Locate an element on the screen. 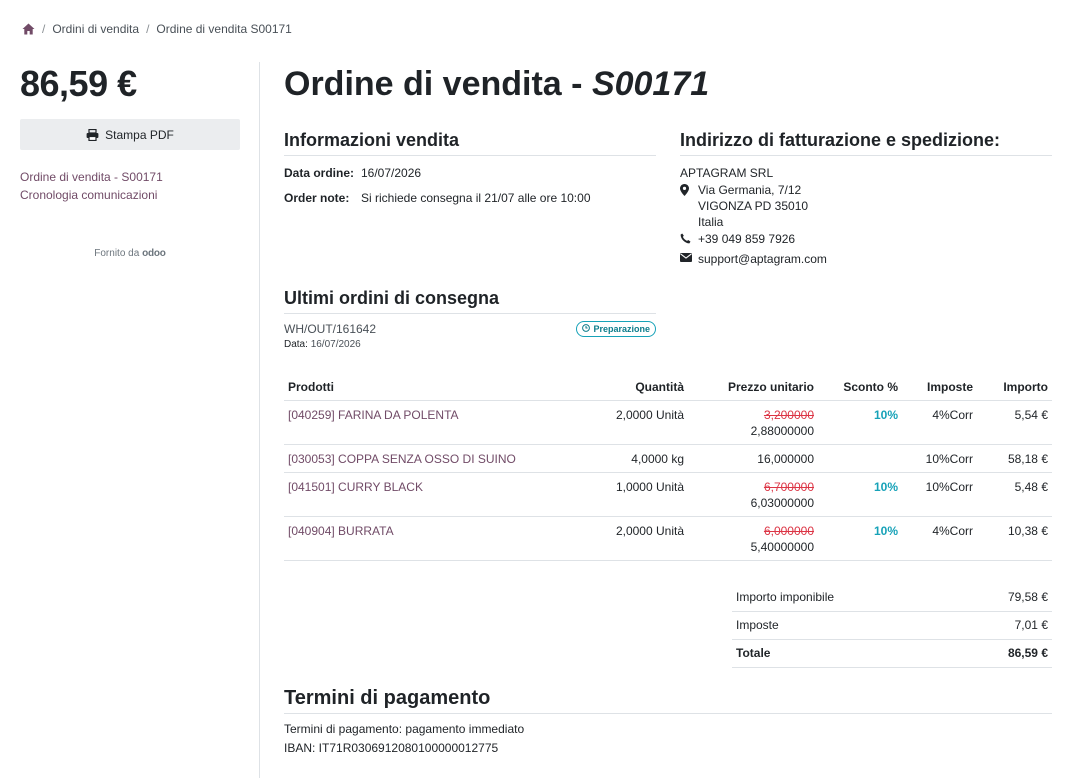 The height and width of the screenshot is (778, 1081). header-product: Prodotti is located at coordinates (434, 388).